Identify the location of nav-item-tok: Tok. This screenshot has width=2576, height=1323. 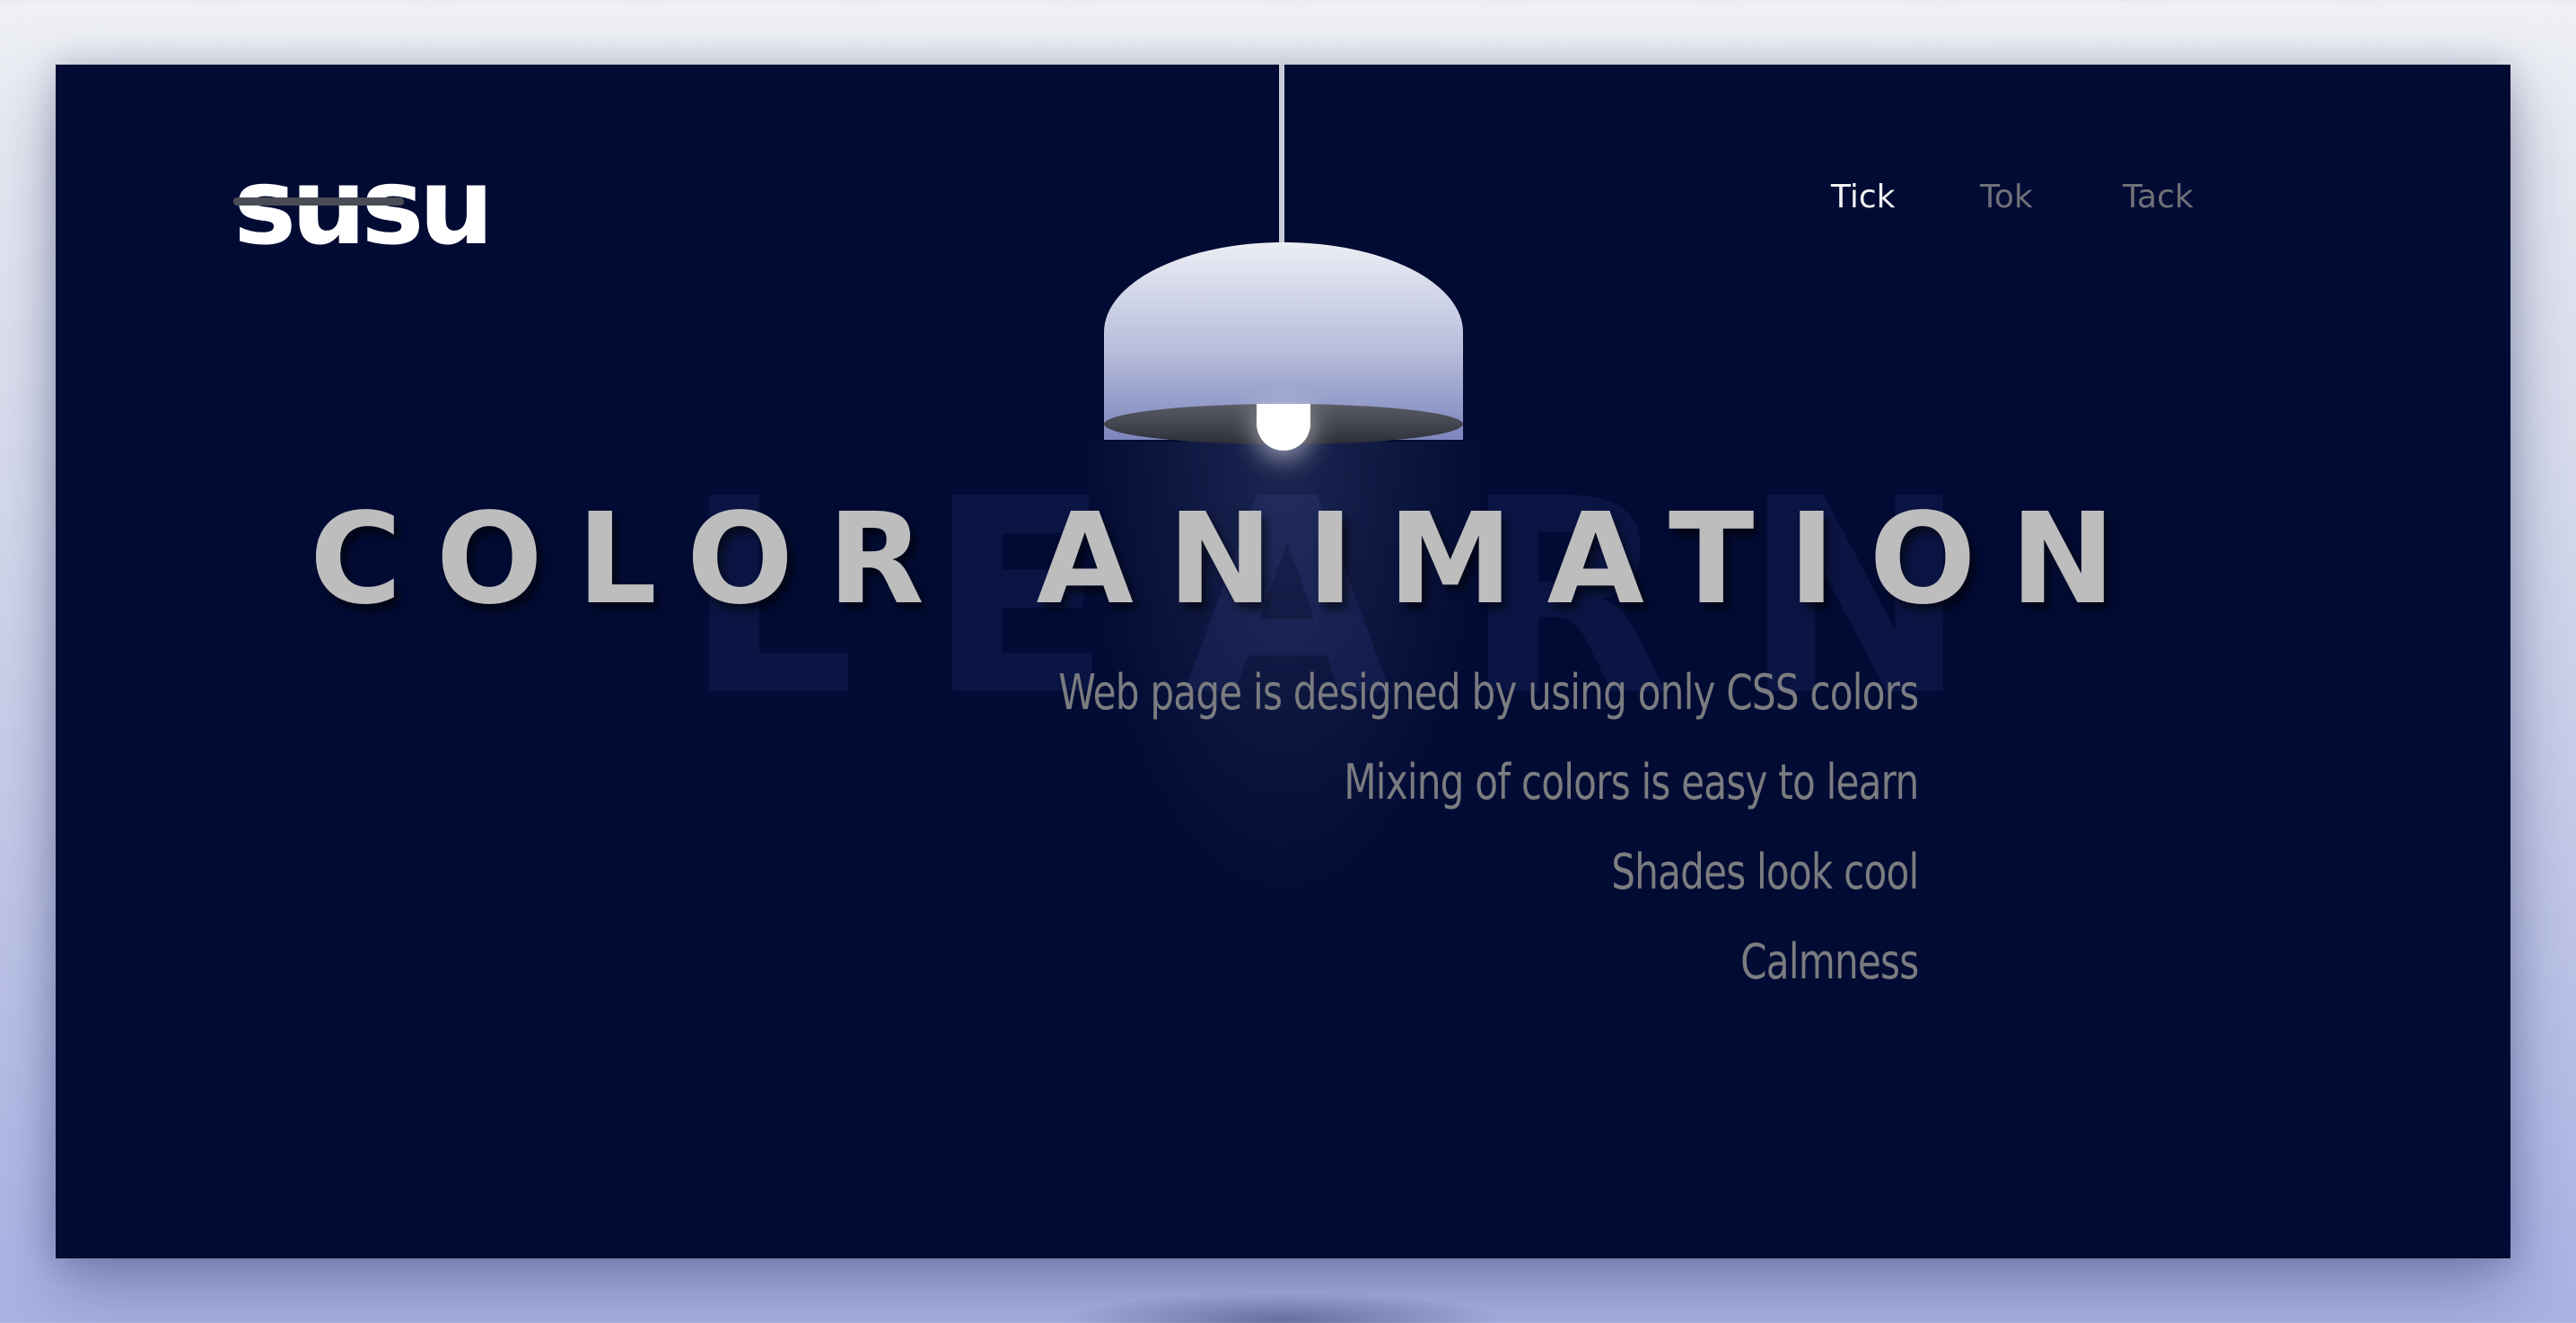
(2006, 197).